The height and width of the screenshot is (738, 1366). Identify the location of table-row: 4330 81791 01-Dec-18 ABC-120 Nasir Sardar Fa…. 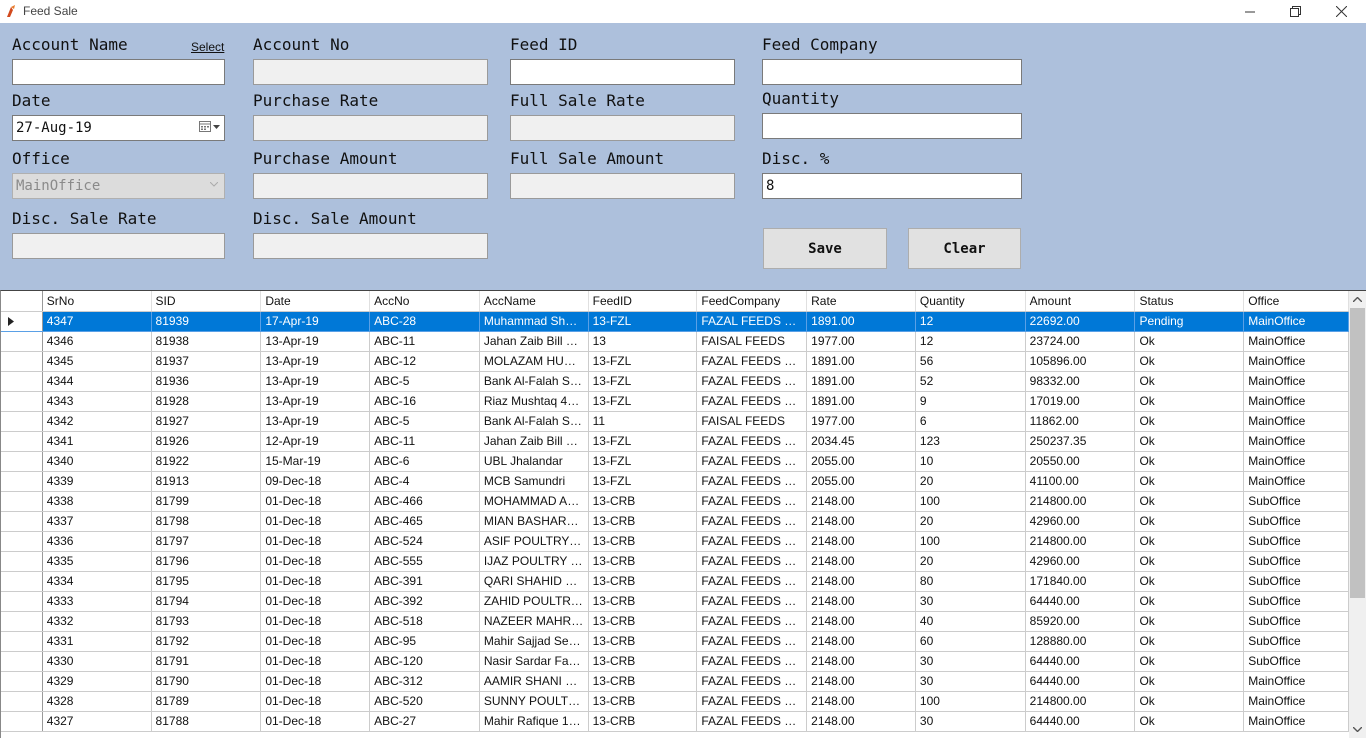
(675, 661).